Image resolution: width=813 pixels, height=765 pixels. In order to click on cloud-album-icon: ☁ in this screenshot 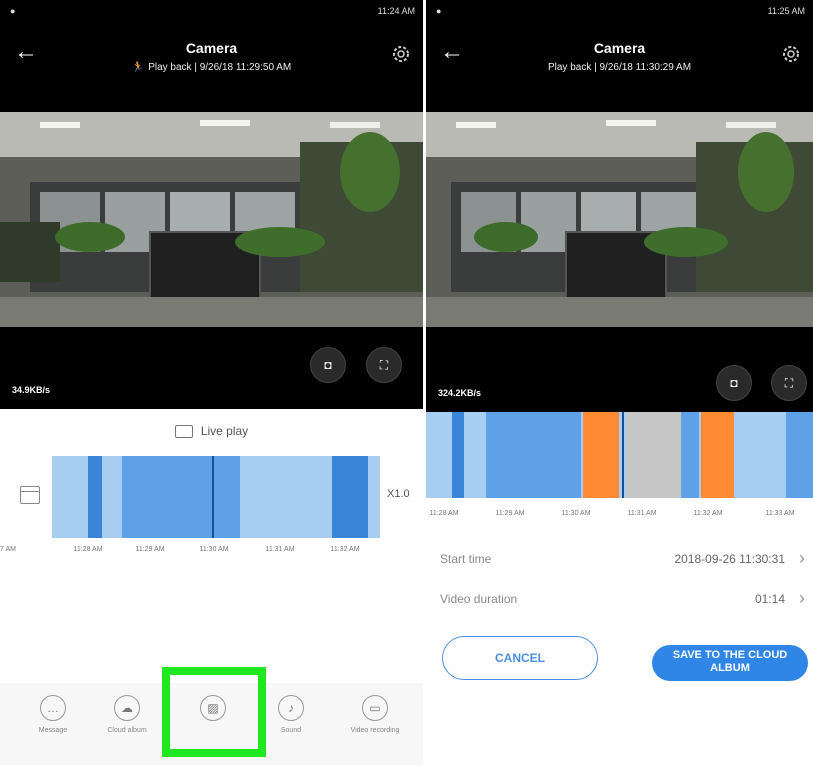, I will do `click(127, 708)`.